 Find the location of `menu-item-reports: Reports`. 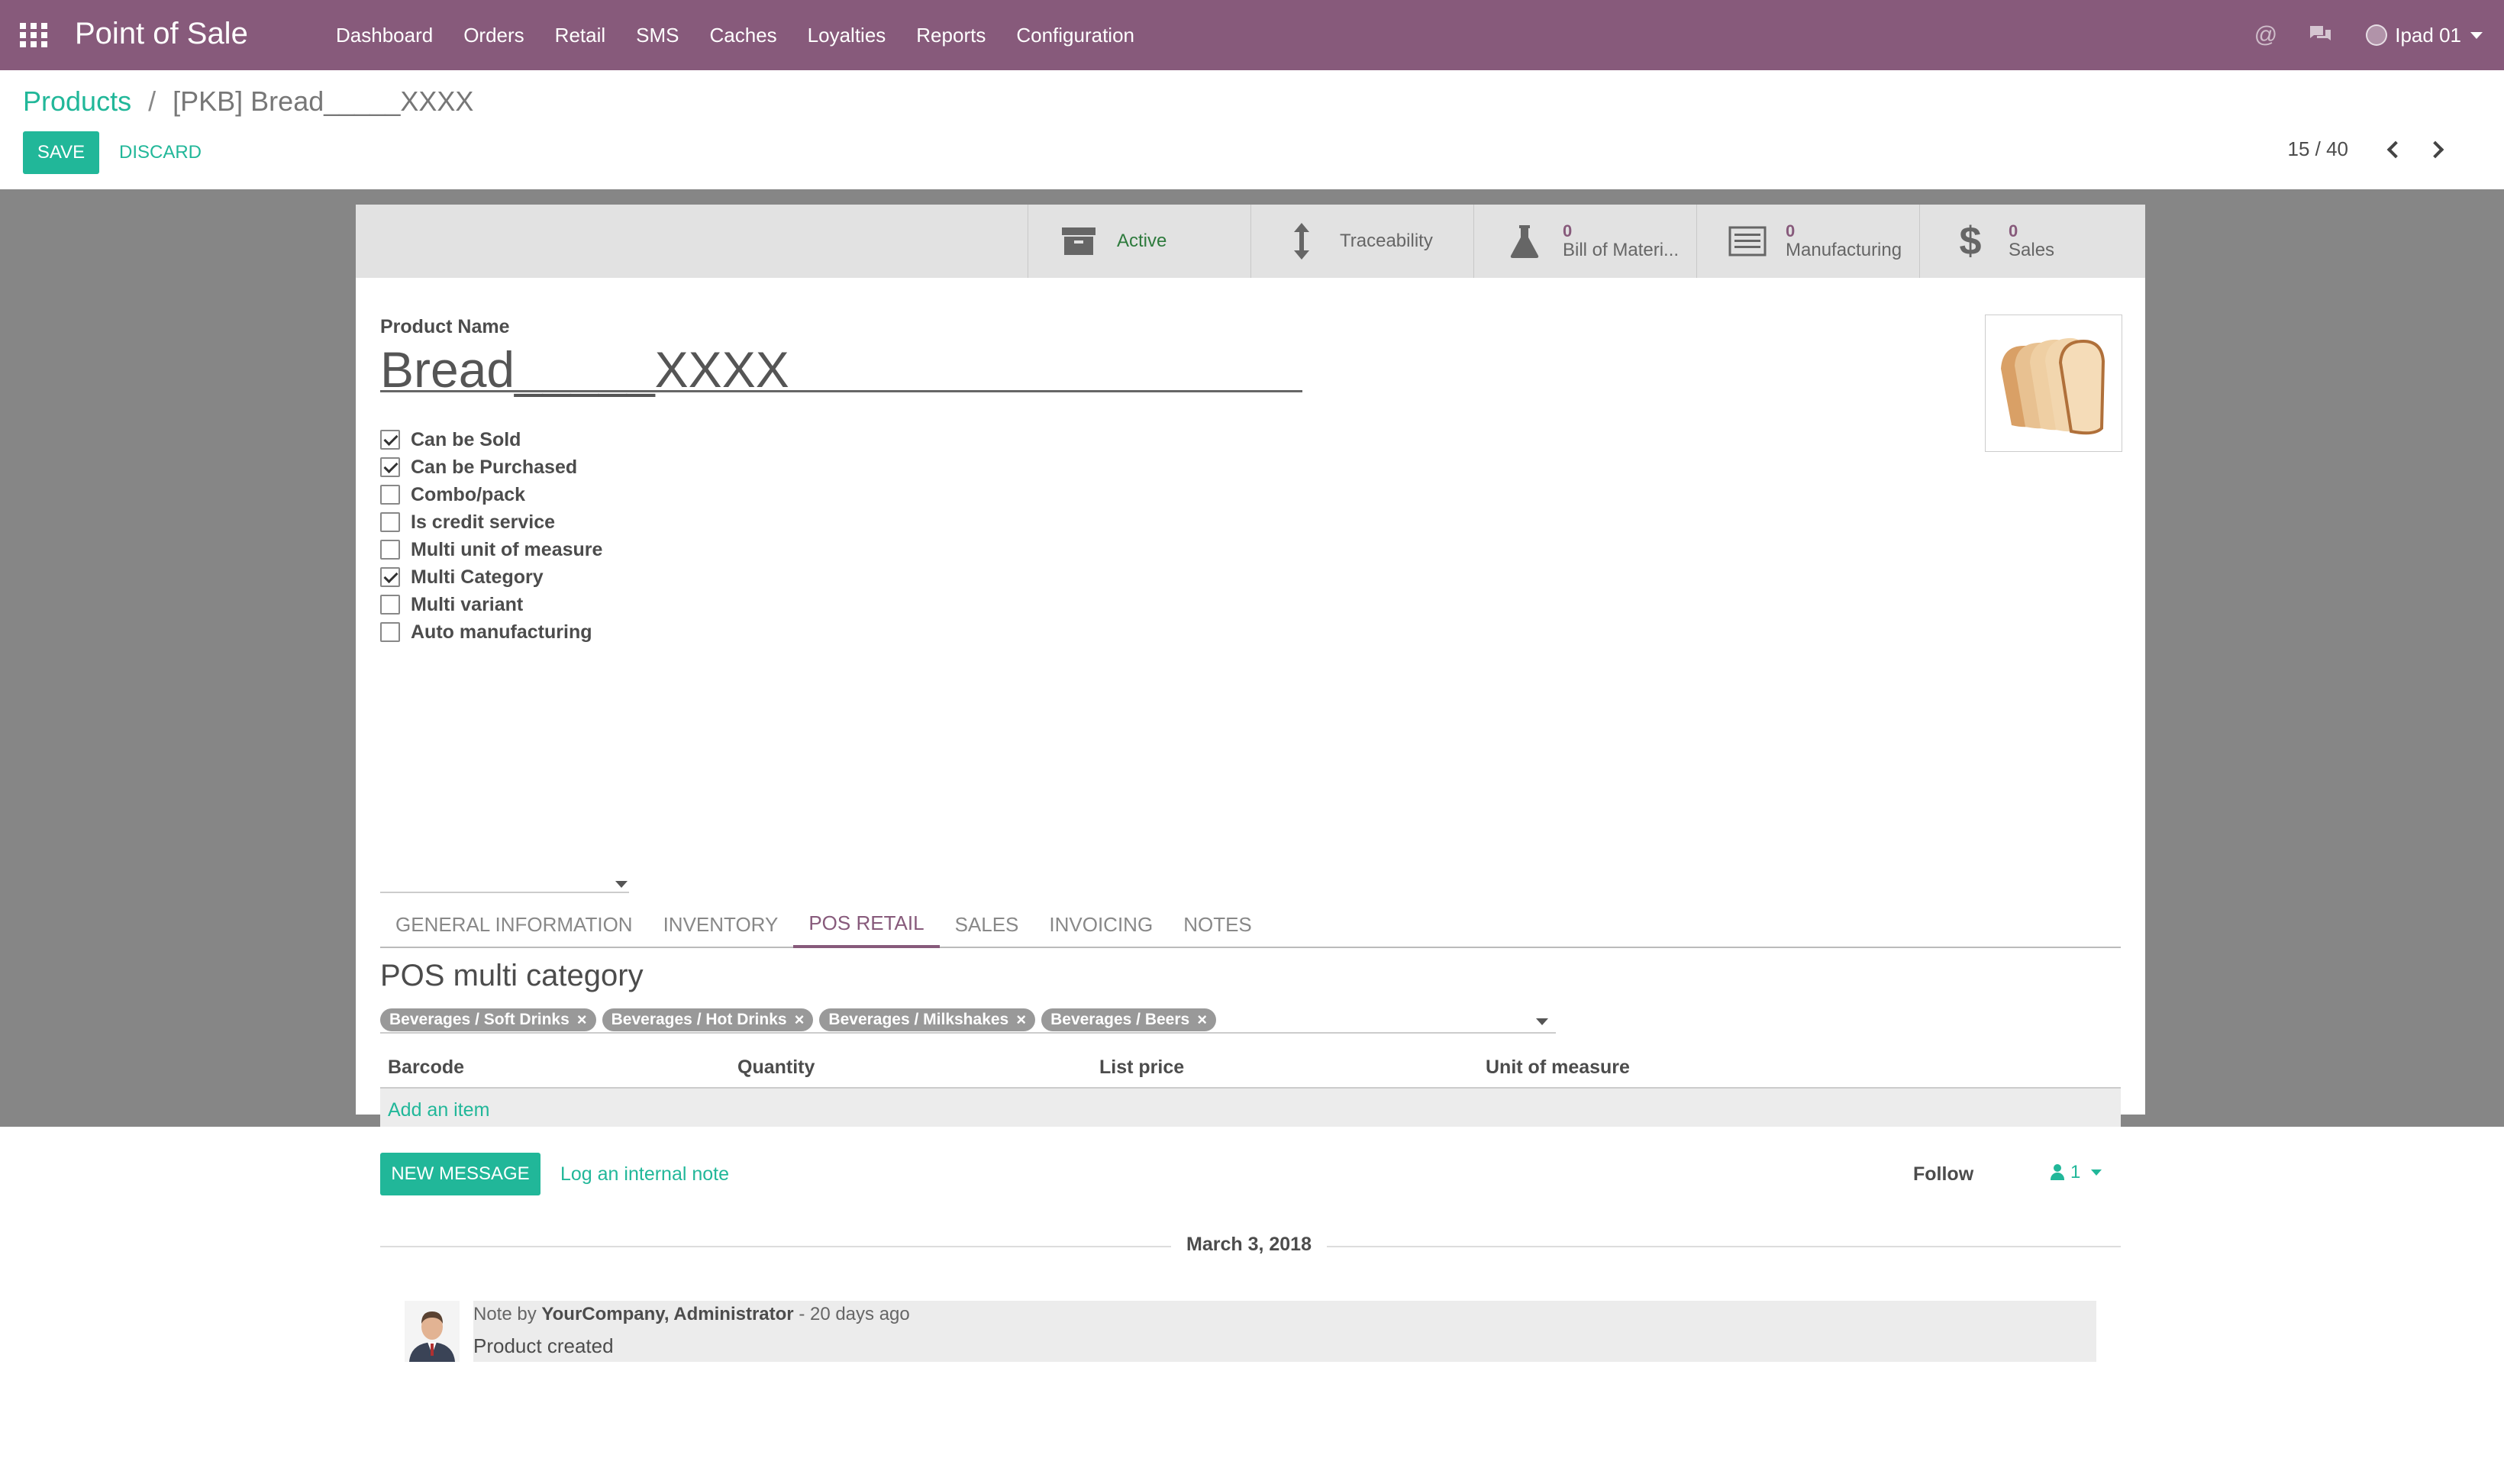

menu-item-reports: Reports is located at coordinates (951, 35).